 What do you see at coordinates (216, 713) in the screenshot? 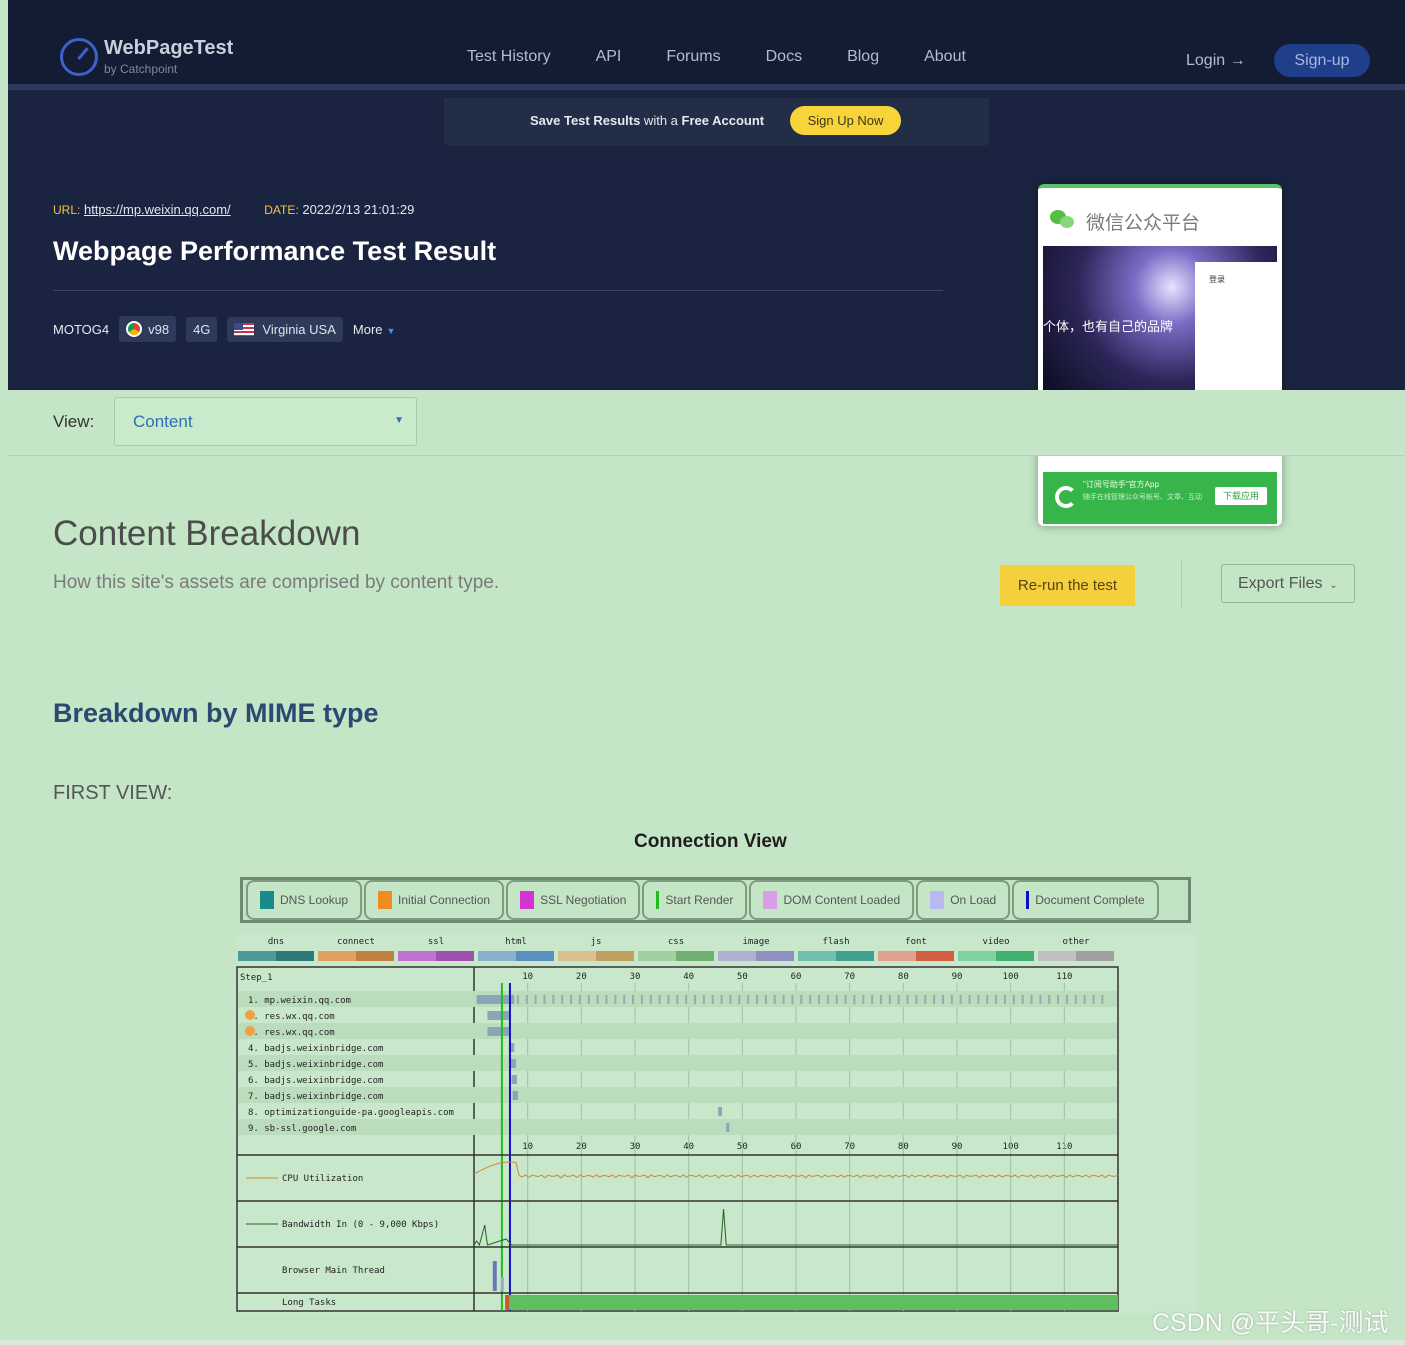
I see `mime-breakdown-heading: Breakdown by MIME type` at bounding box center [216, 713].